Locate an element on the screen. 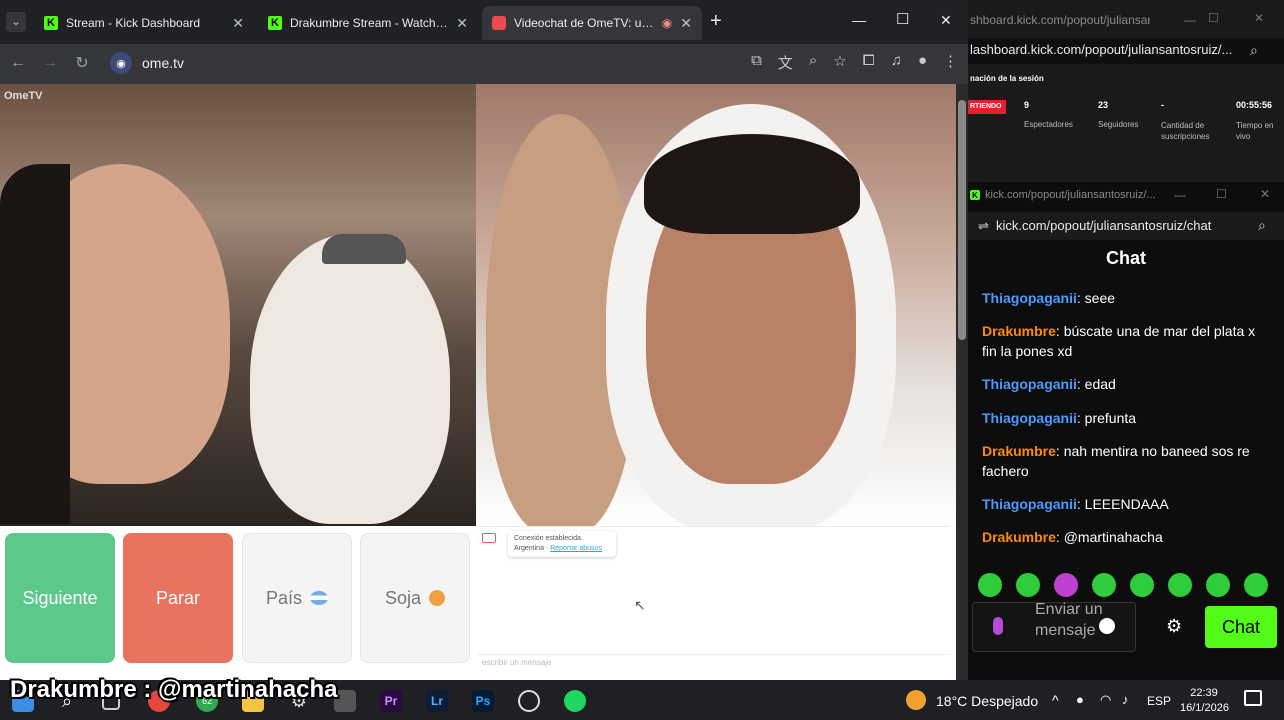 The width and height of the screenshot is (1284, 720). chat-title: Chat is located at coordinates (1126, 258).